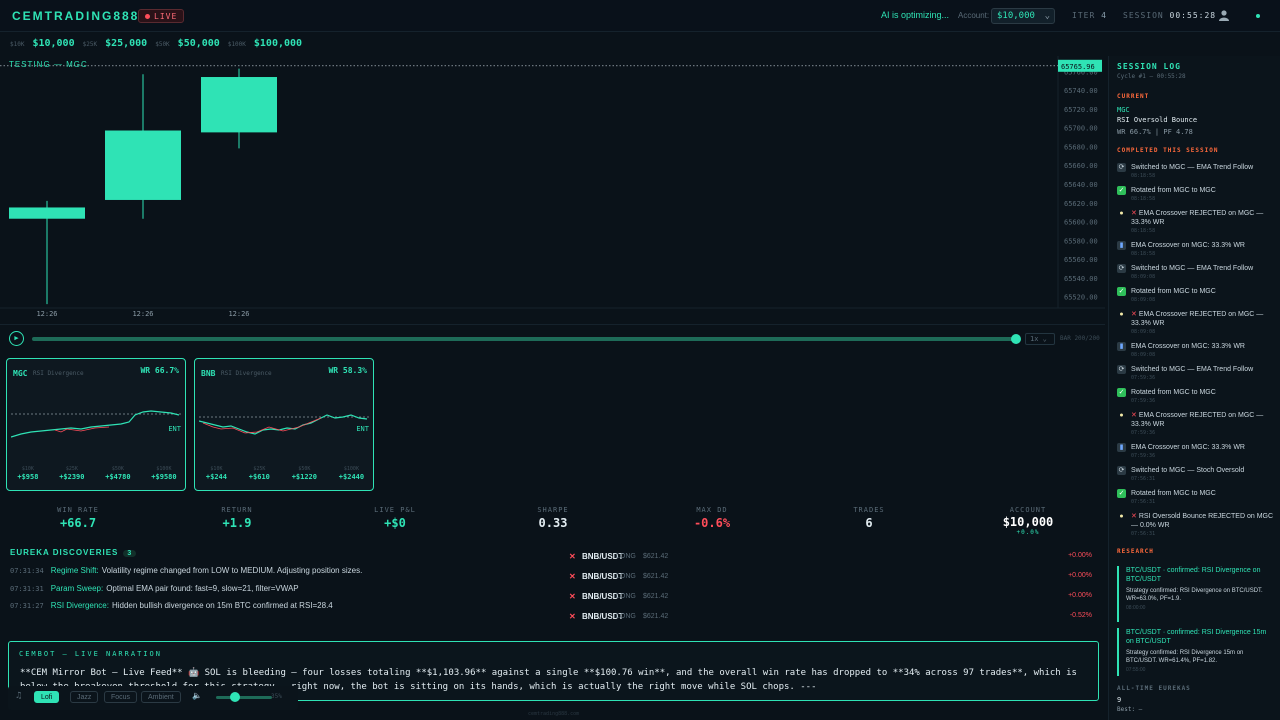  Describe the element at coordinates (235, 697) in the screenshot. I see `volume-handle` at that location.